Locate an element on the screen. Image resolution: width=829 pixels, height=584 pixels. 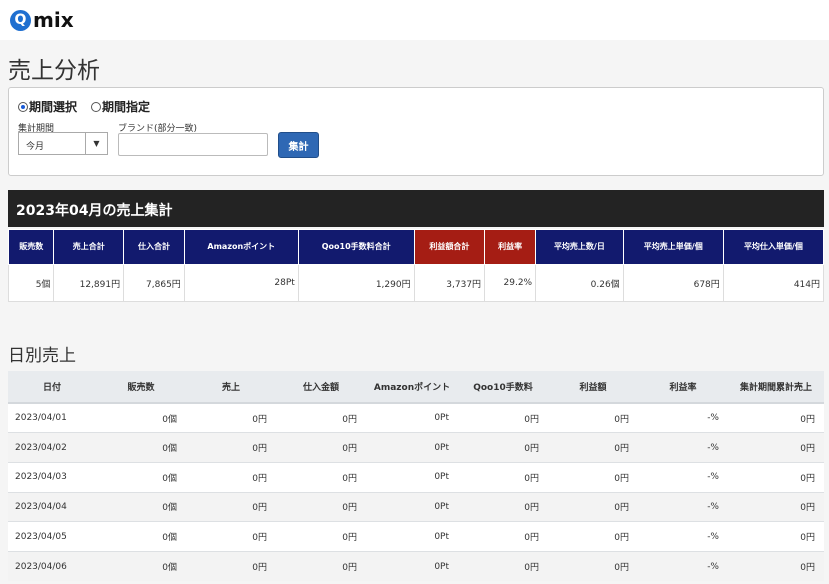
logo-text: mix is located at coordinates (53, 20).